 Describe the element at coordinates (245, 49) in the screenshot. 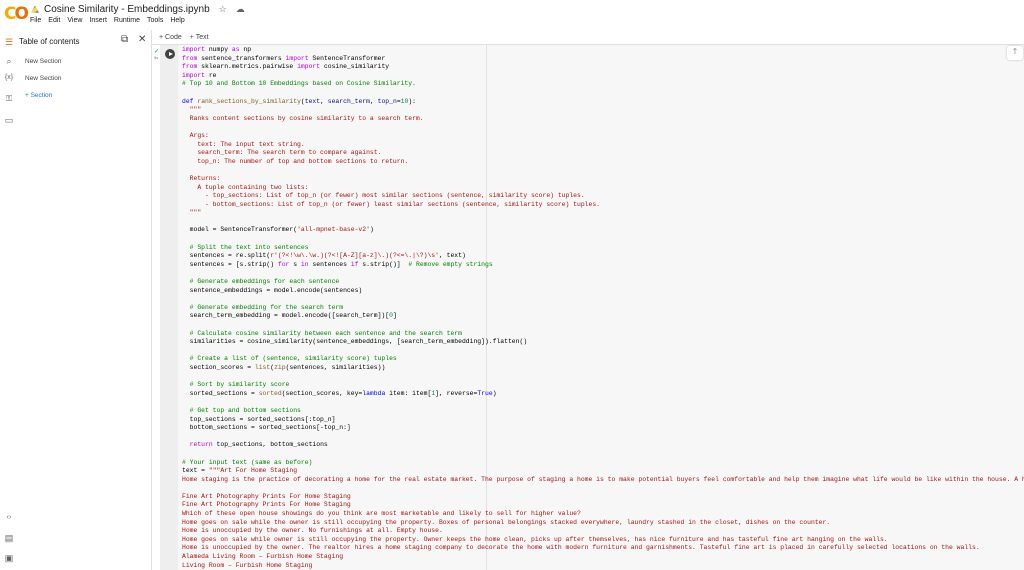

I see `code-token: np` at that location.